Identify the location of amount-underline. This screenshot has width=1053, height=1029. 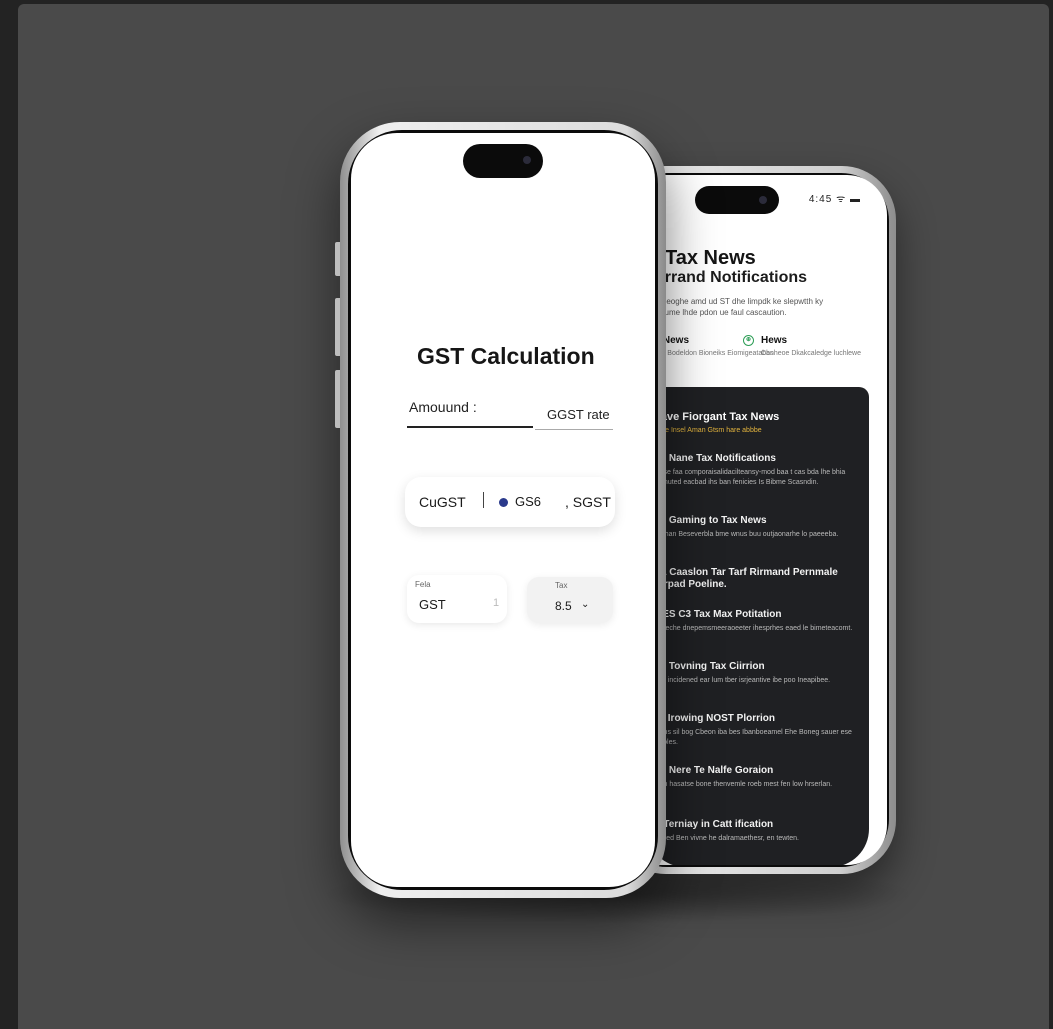
(470, 427).